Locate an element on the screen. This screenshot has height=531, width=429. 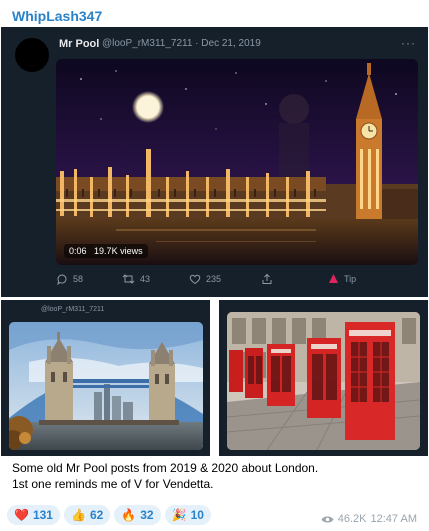
tip-button: Tip is located at coordinates (342, 278).